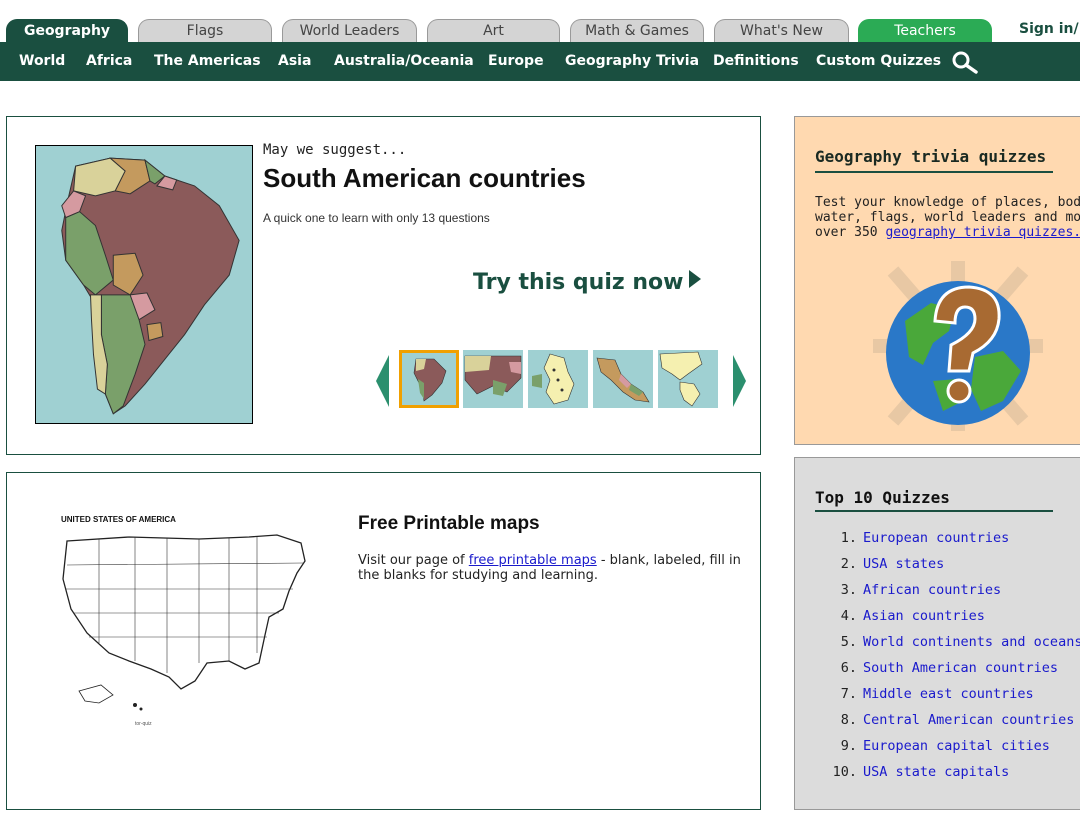 This screenshot has width=1080, height=814. Describe the element at coordinates (903, 564) in the screenshot. I see `quiz-link-usa-states: USA states` at that location.